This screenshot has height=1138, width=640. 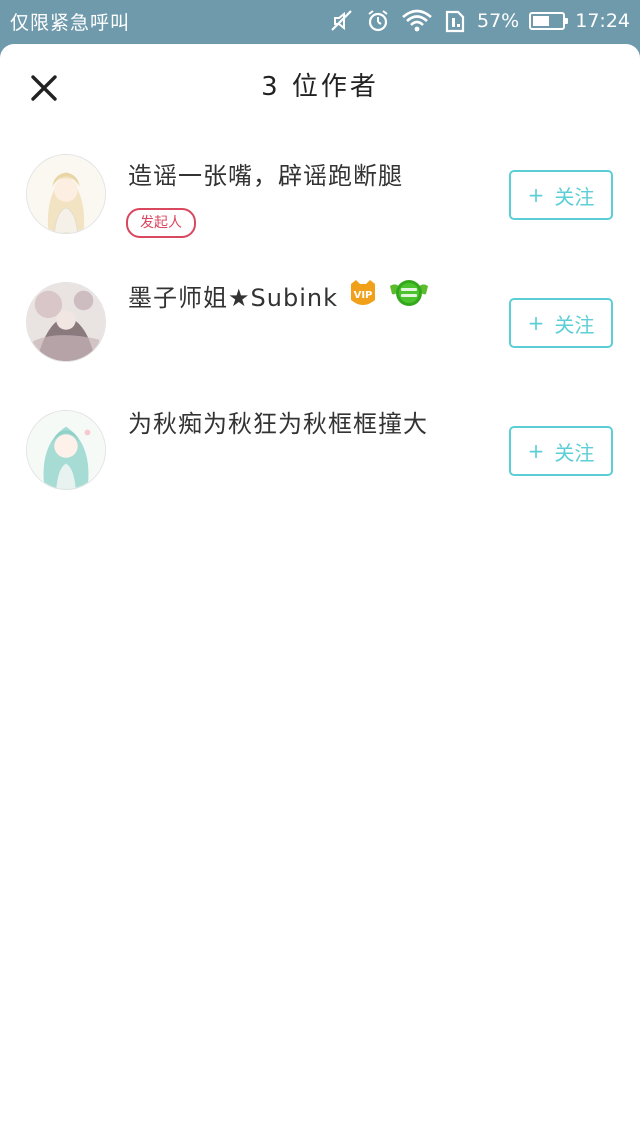 What do you see at coordinates (70, 23) in the screenshot?
I see `emergency-call-text: 仅限紧急呼叫` at bounding box center [70, 23].